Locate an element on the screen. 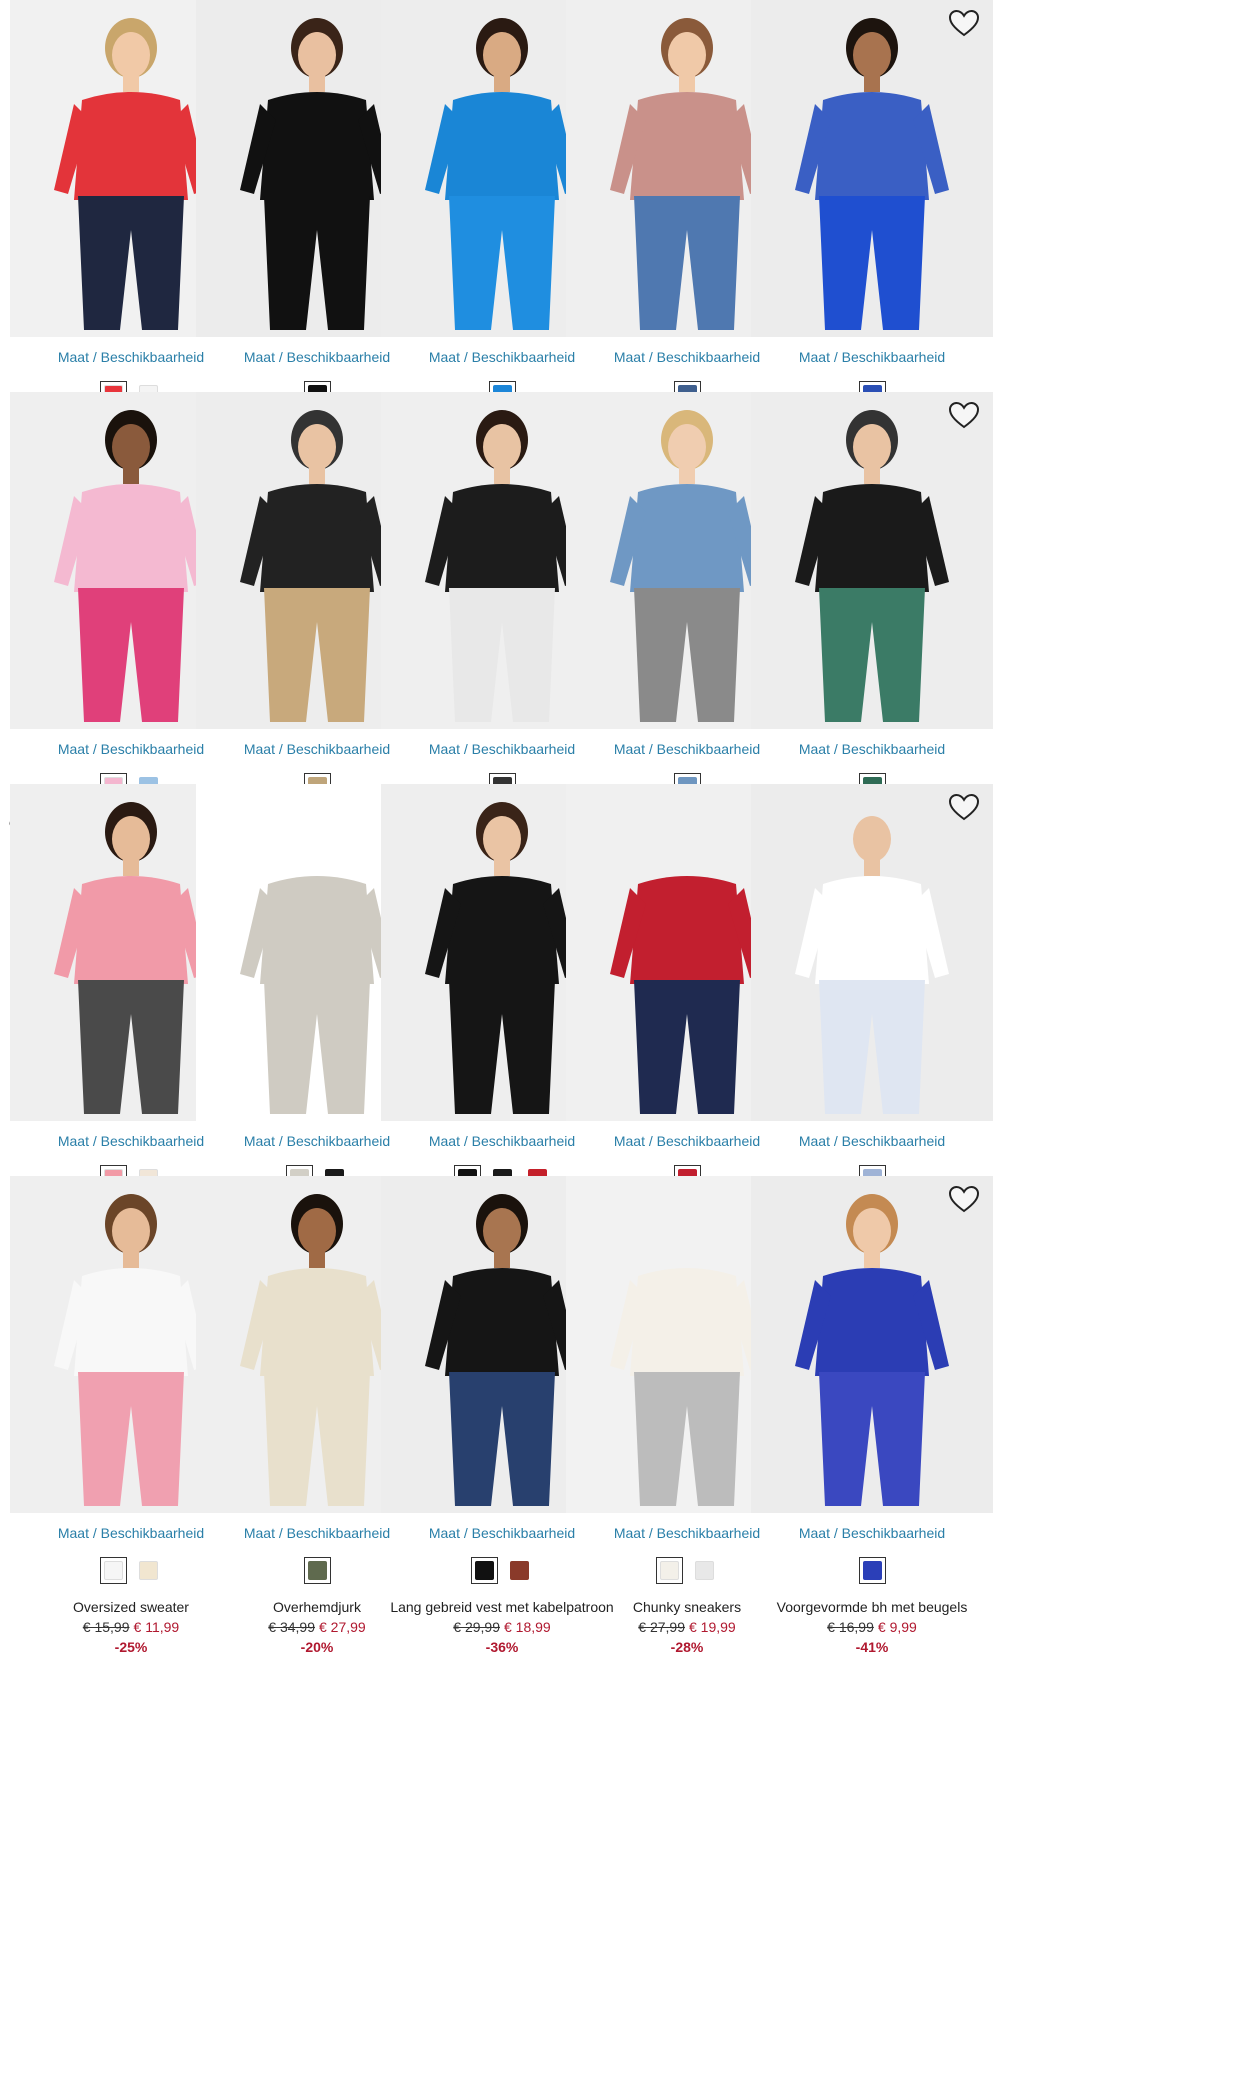 Image resolution: width=1250 pixels, height=2082 pixels. old-price: € 15,99 is located at coordinates (106, 1627).